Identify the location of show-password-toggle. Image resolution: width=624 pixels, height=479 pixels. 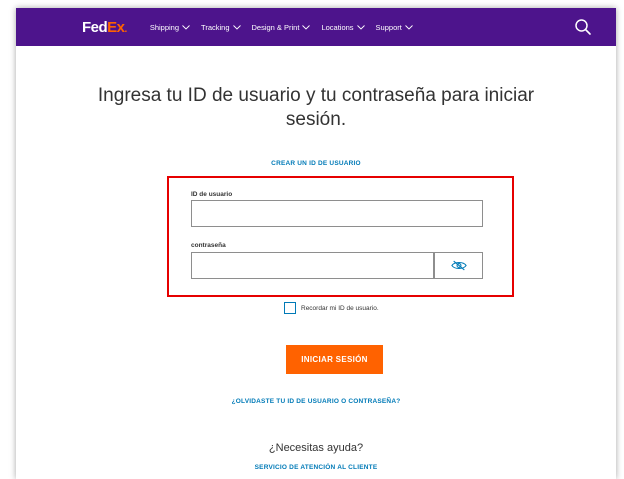
(458, 265).